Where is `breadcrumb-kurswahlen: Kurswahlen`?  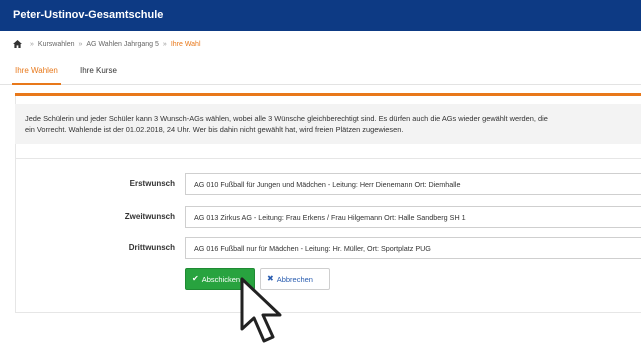 breadcrumb-kurswahlen: Kurswahlen is located at coordinates (56, 44).